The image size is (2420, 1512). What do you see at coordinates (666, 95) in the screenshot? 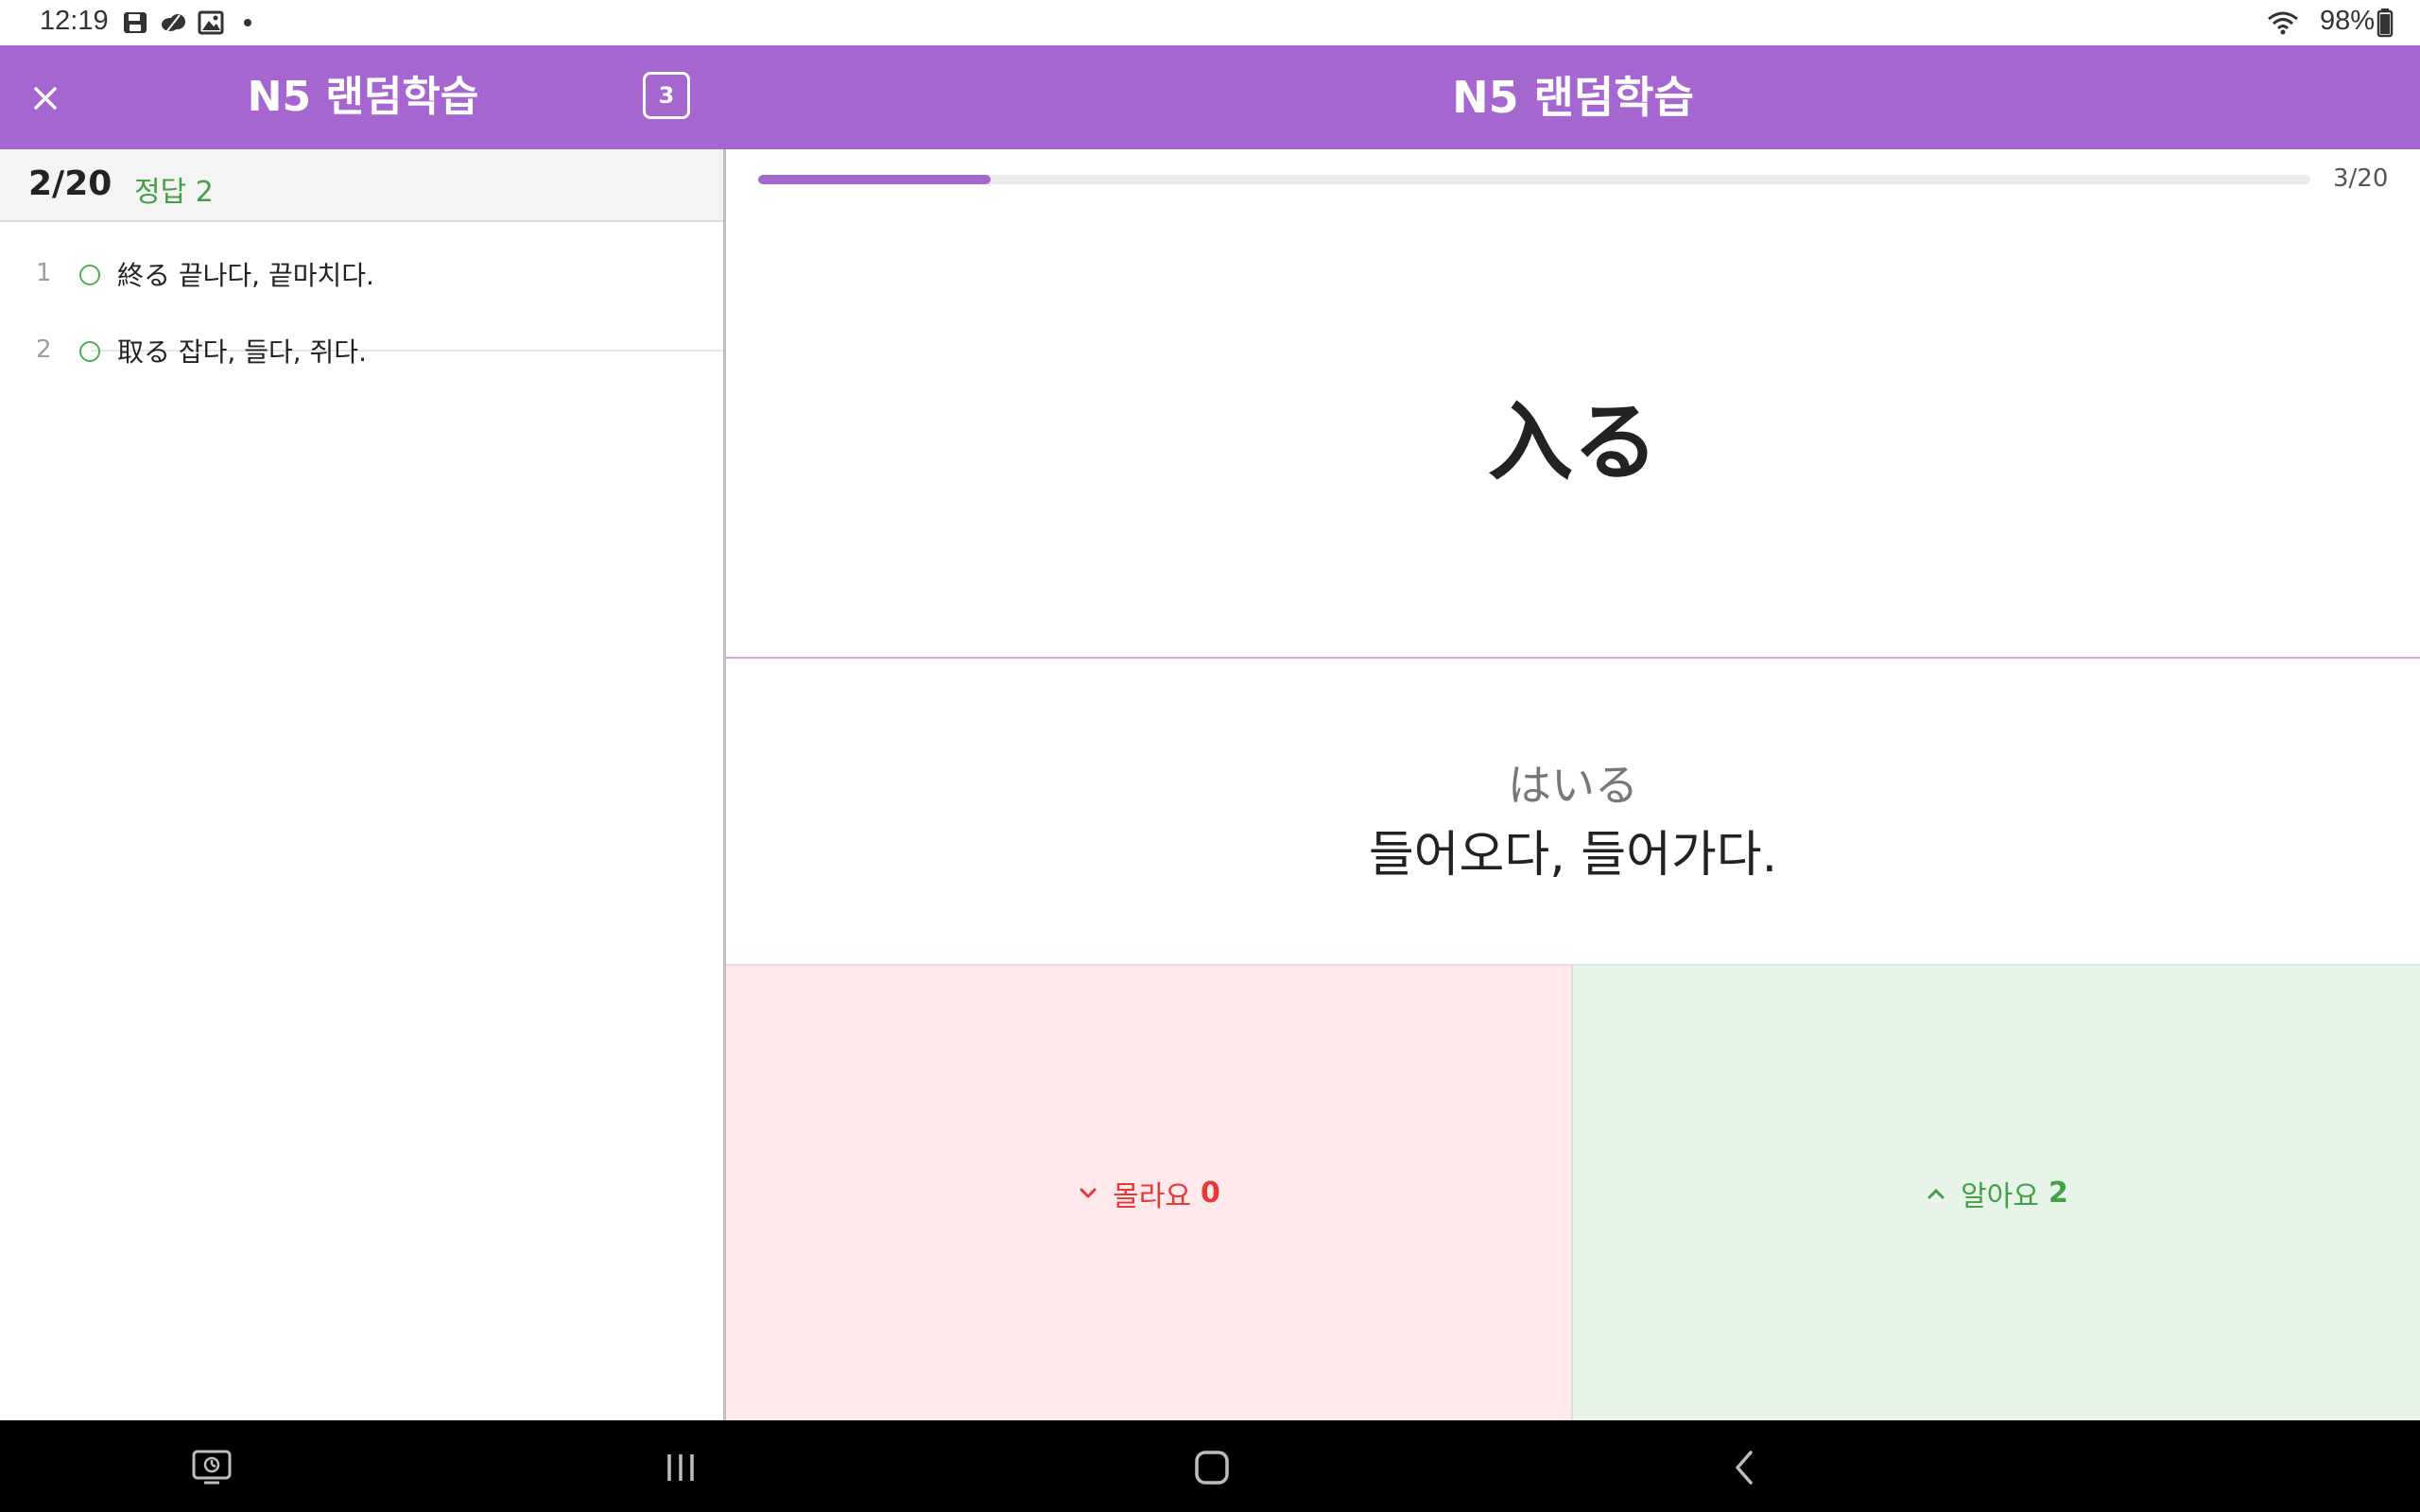
I see `count-badge: 3` at bounding box center [666, 95].